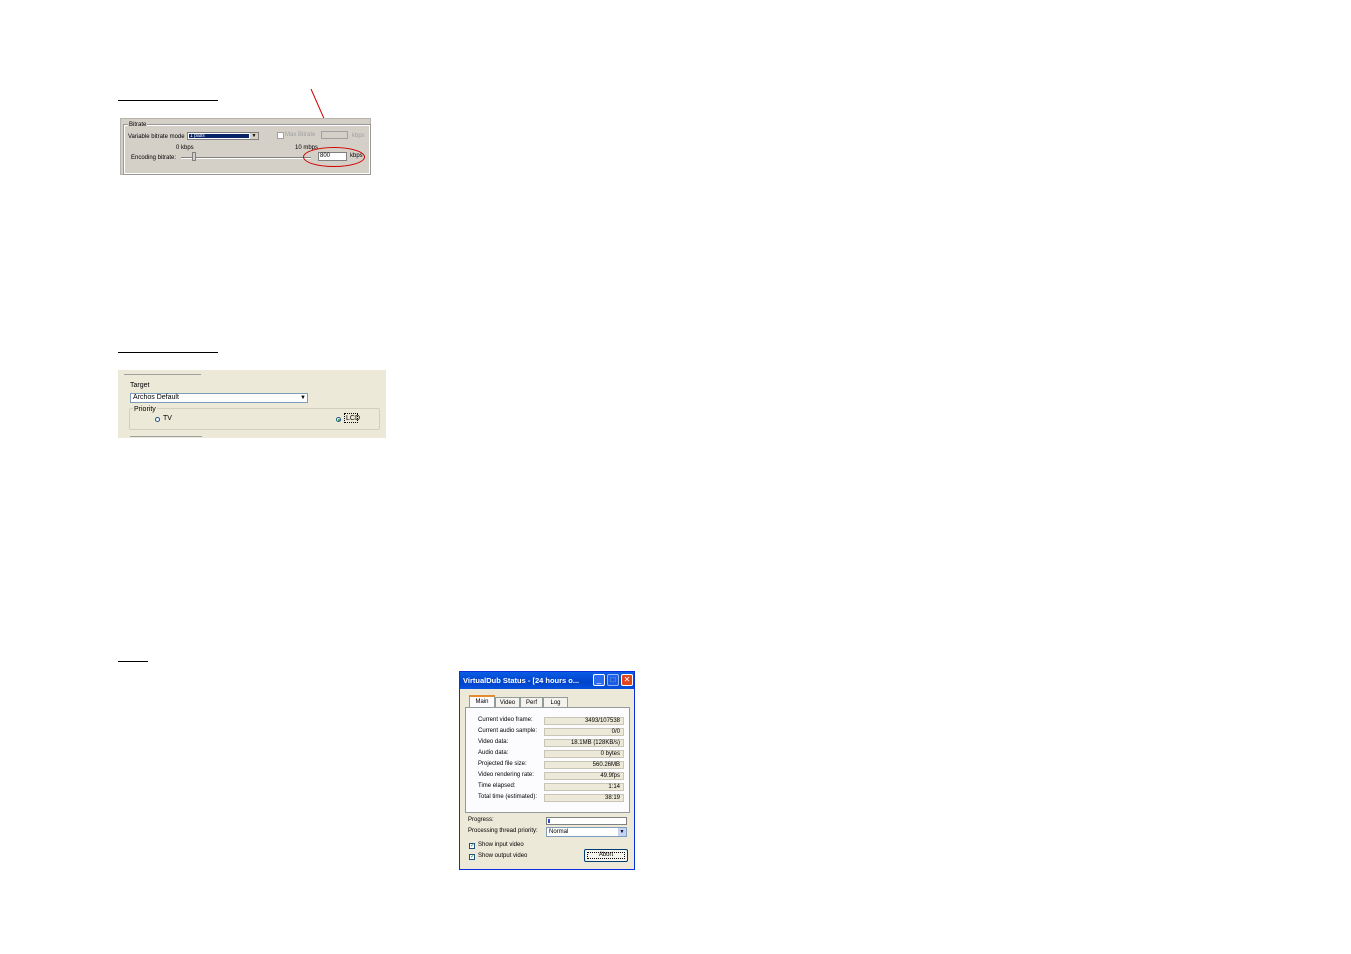 The height and width of the screenshot is (954, 1351). Describe the element at coordinates (502, 764) in the screenshot. I see `stat-label: Projected file size:` at that location.